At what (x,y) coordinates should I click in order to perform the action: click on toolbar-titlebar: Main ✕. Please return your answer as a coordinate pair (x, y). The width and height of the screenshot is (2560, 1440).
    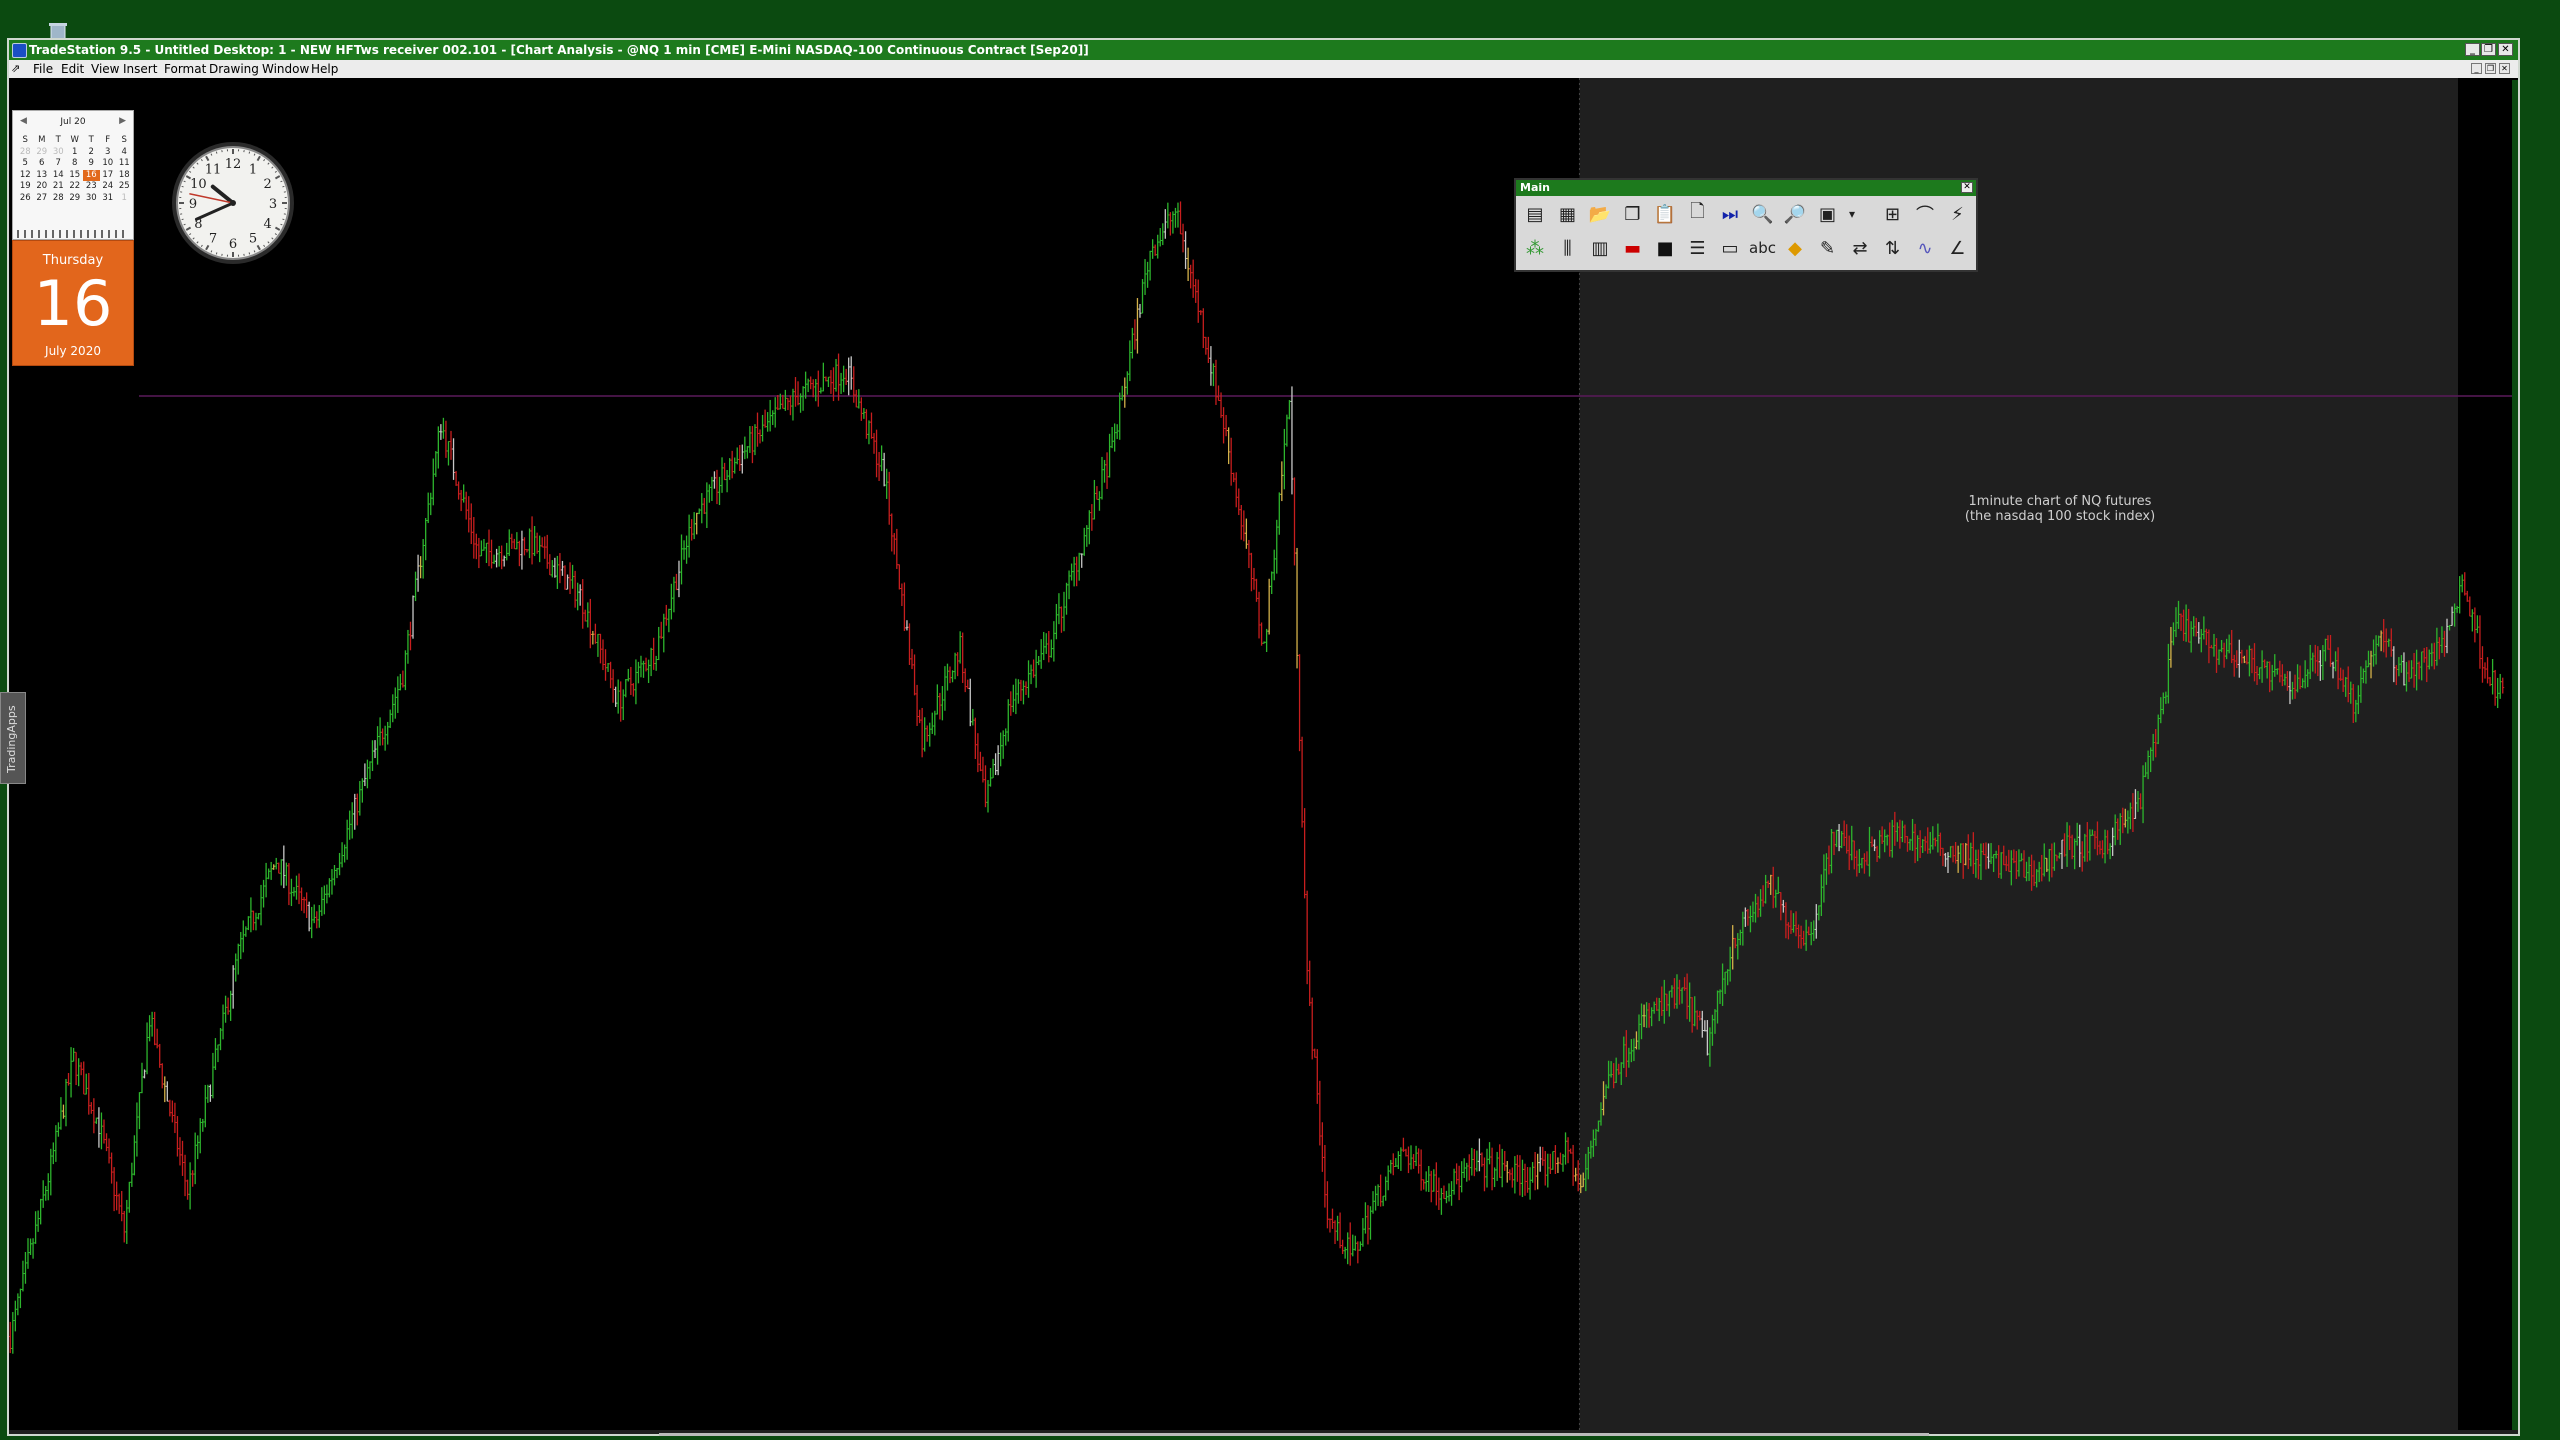
    Looking at the image, I should click on (1746, 188).